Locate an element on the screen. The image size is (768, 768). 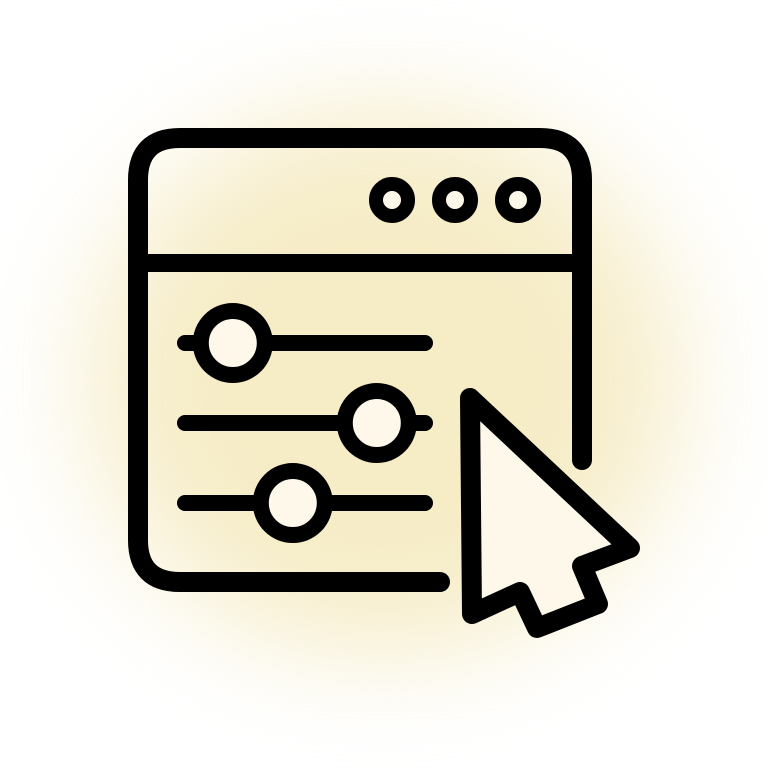
cursor-arrow-icon is located at coordinates (550, 513).